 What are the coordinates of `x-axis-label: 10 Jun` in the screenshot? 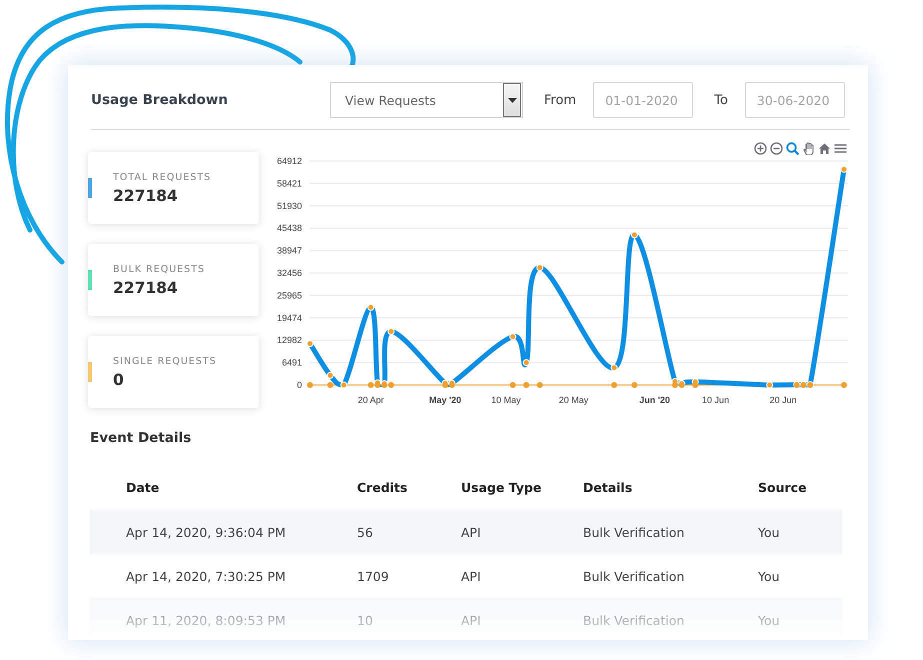 It's located at (716, 400).